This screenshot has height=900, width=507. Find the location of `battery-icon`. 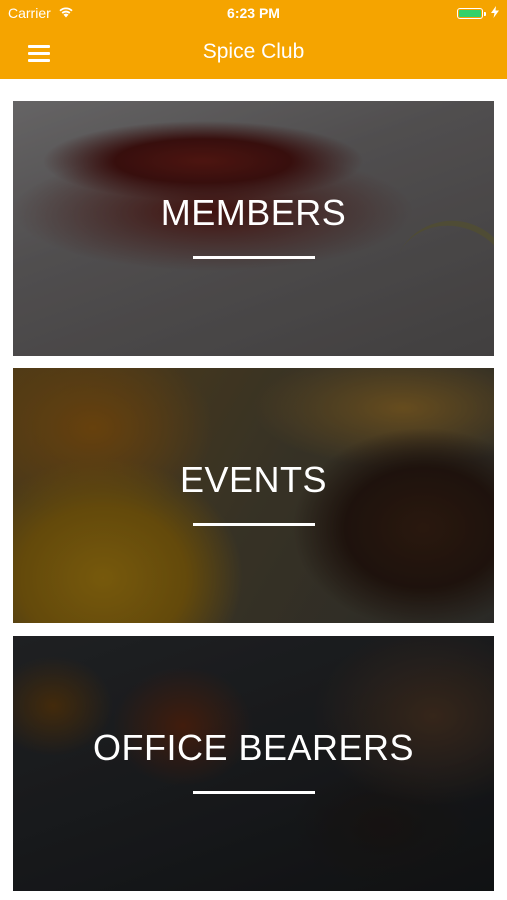

battery-icon is located at coordinates (471, 13).